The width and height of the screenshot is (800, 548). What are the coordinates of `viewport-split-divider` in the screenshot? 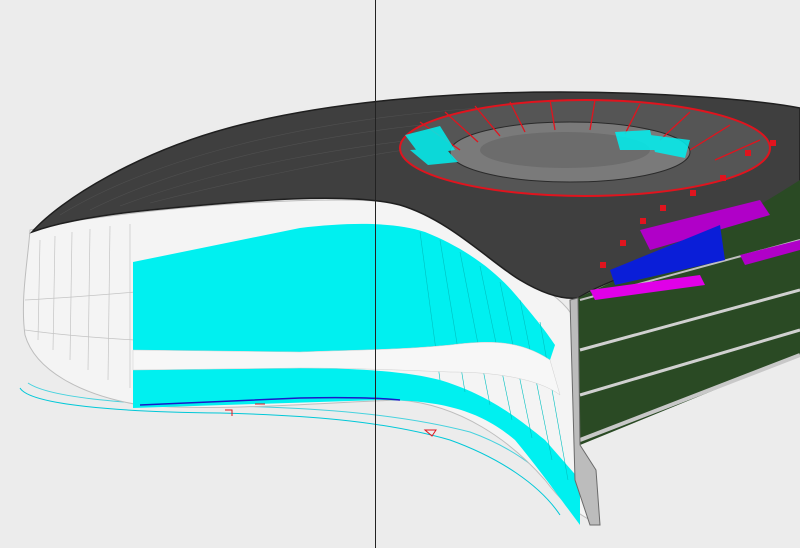 It's located at (375, 274).